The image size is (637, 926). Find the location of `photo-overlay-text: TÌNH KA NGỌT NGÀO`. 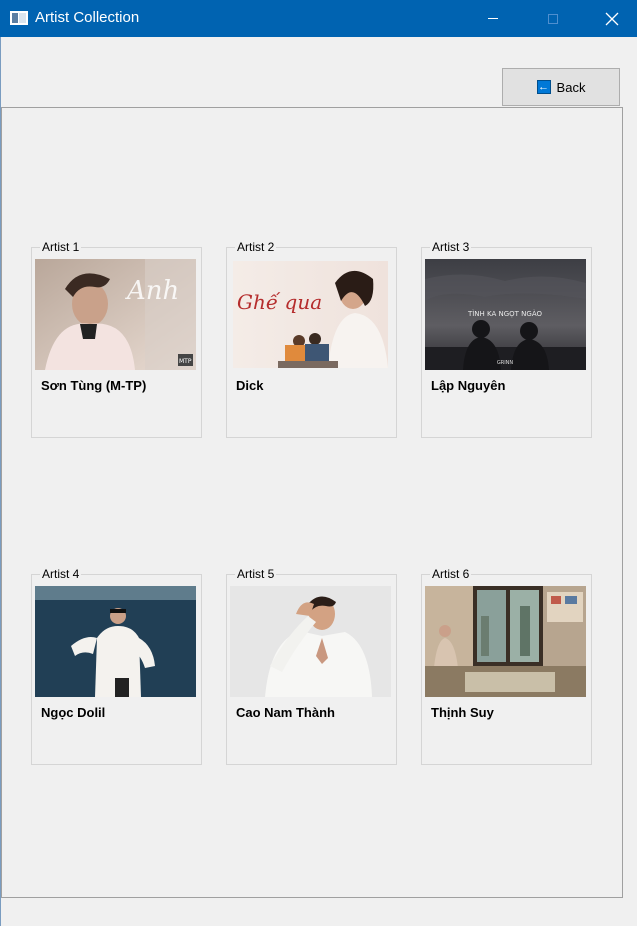

photo-overlay-text: TÌNH KA NGỌT NGÀO is located at coordinates (505, 313).